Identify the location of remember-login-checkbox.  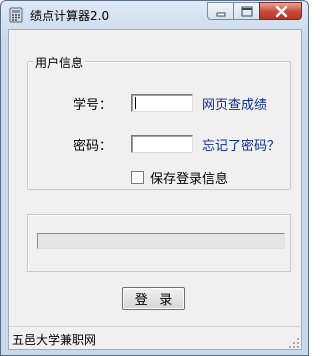
(137, 177).